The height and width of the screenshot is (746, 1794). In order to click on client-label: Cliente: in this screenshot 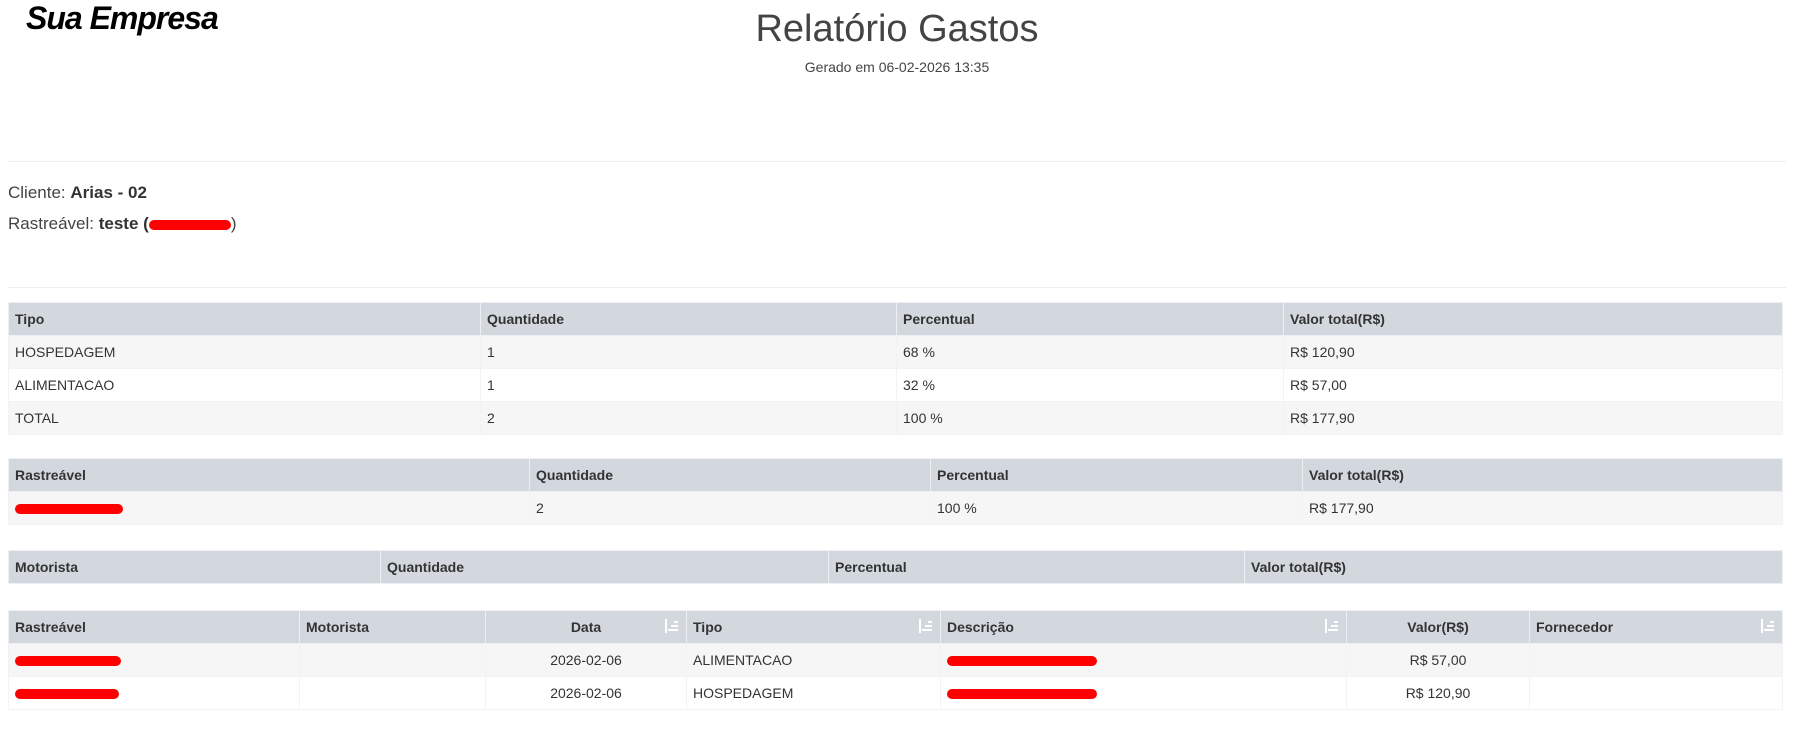, I will do `click(37, 192)`.